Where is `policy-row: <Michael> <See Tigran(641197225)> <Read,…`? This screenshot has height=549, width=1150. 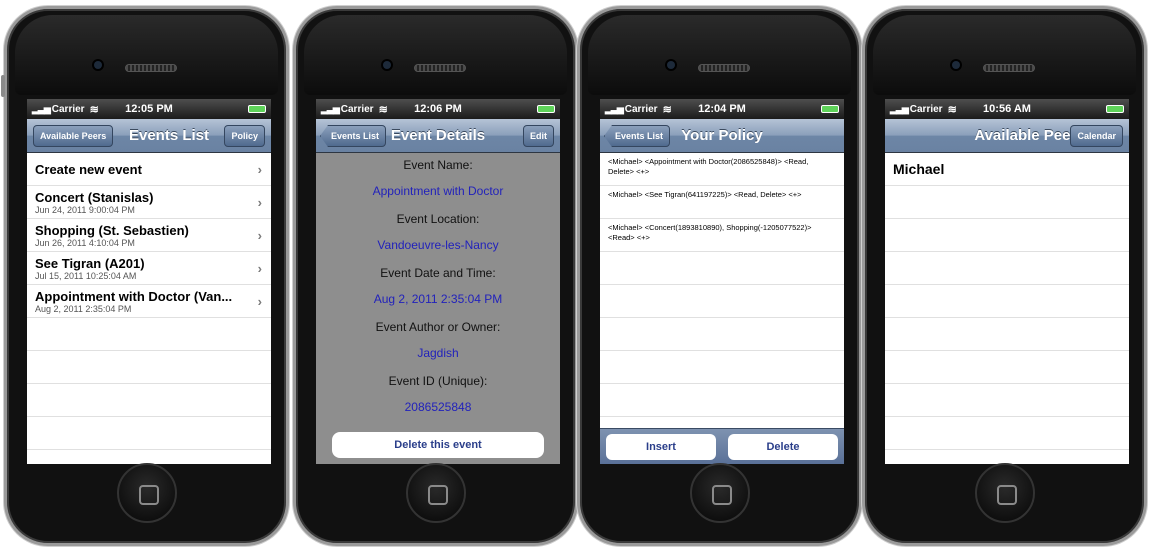 policy-row: <Michael> <See Tigran(641197225)> <Read,… is located at coordinates (722, 202).